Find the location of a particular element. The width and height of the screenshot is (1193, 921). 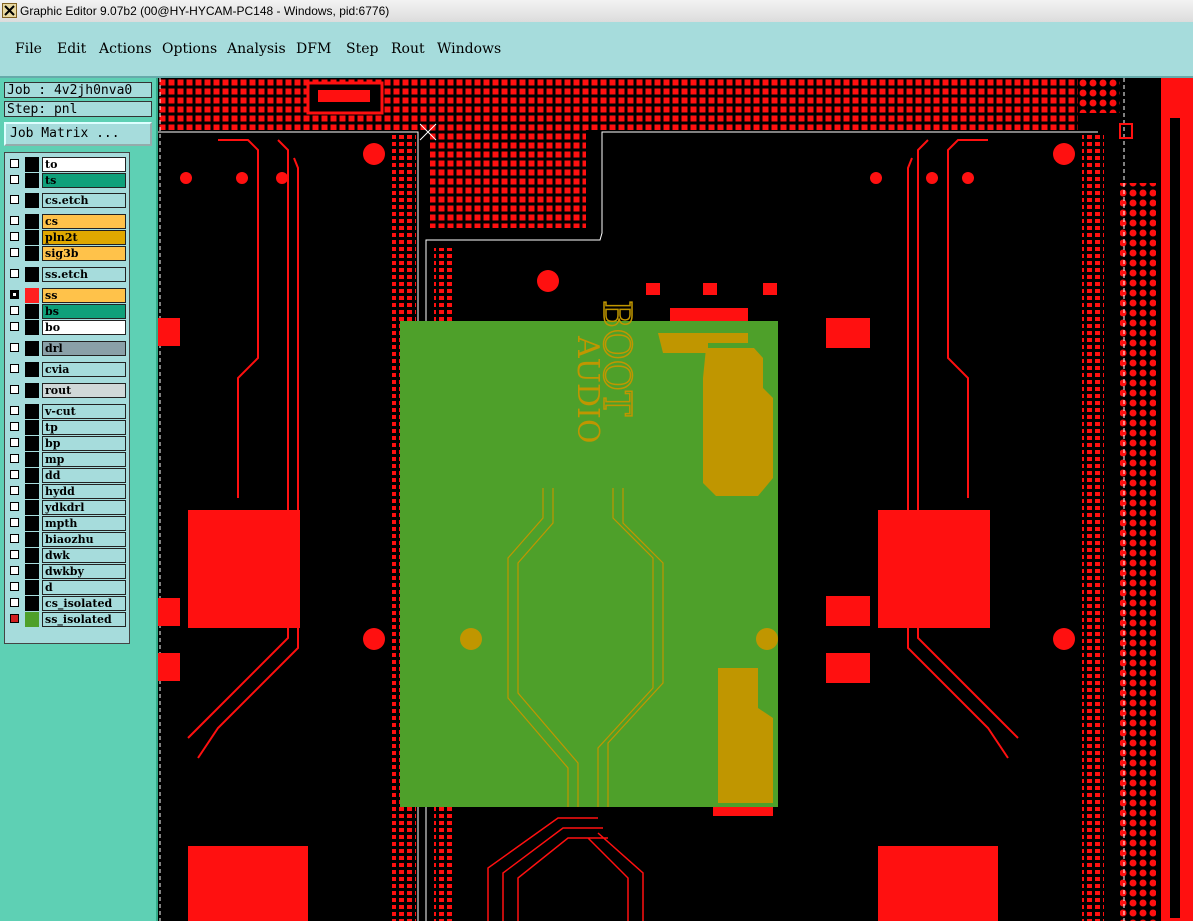

layer-name: v-cut is located at coordinates (84, 411).